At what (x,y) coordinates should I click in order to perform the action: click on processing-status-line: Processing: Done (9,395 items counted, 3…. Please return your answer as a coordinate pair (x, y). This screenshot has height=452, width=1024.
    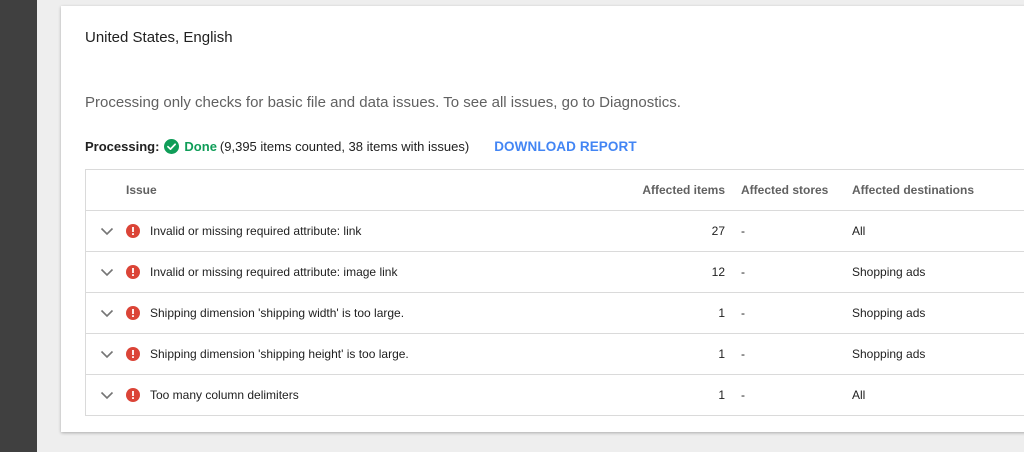
    Looking at the image, I should click on (361, 146).